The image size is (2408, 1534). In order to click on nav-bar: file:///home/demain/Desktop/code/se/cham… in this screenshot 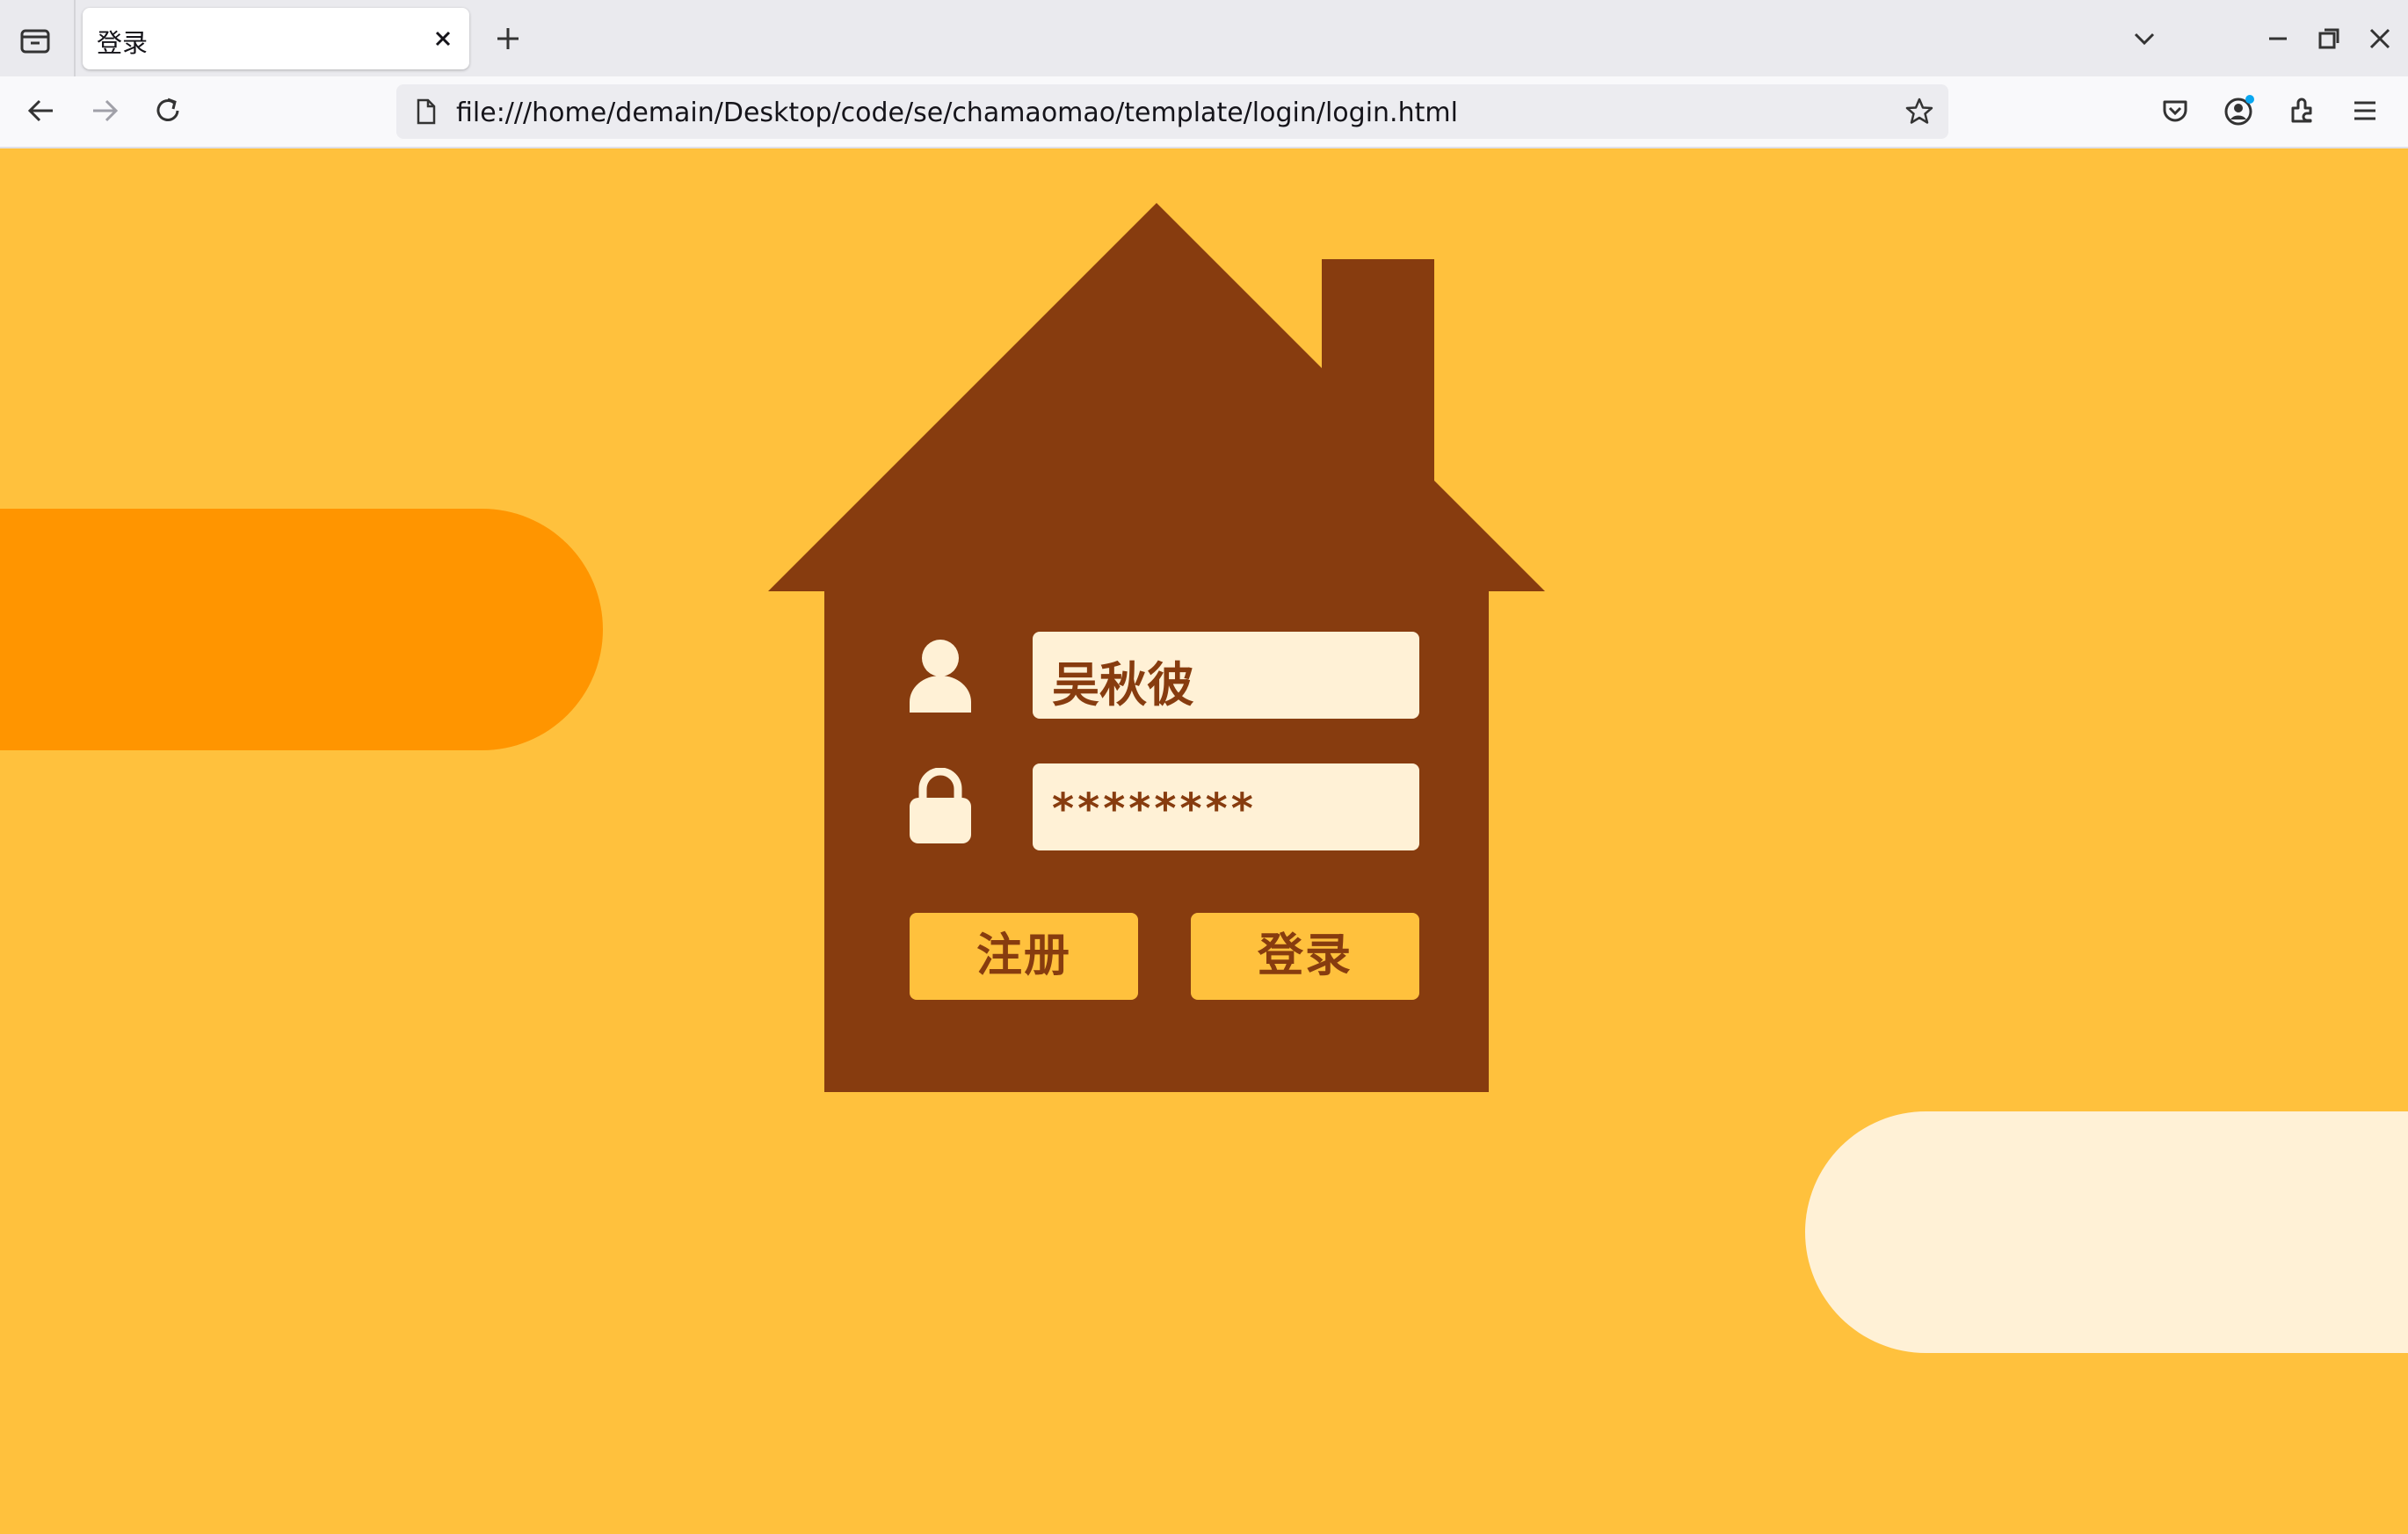, I will do `click(1204, 112)`.